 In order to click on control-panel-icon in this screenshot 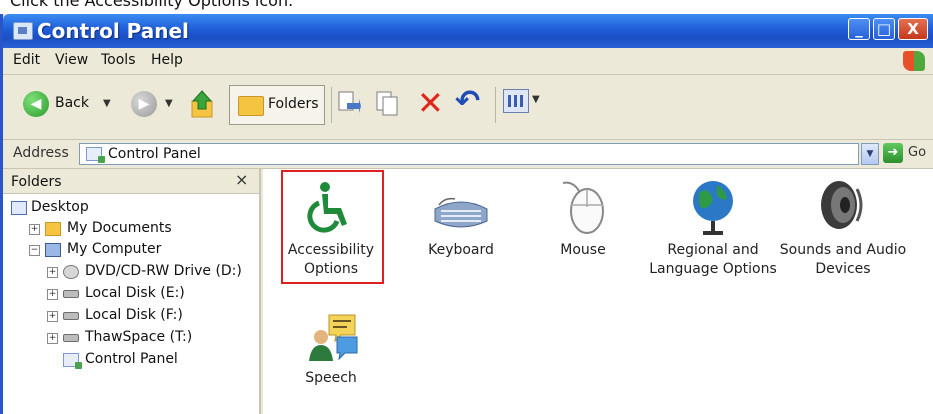, I will do `click(23, 31)`.